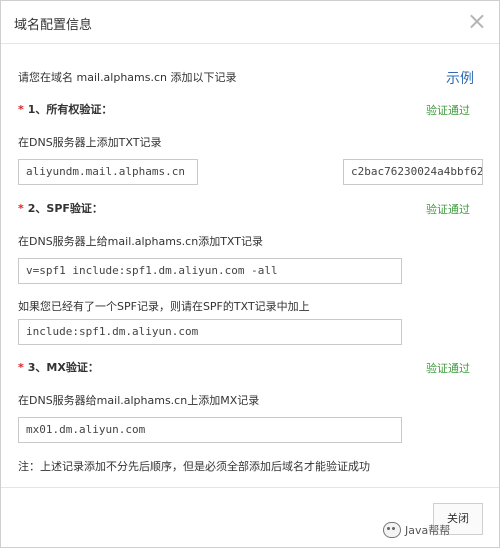 The width and height of the screenshot is (500, 548). I want to click on step-2-heading: * 2、SPF验证：, so click(60, 208).